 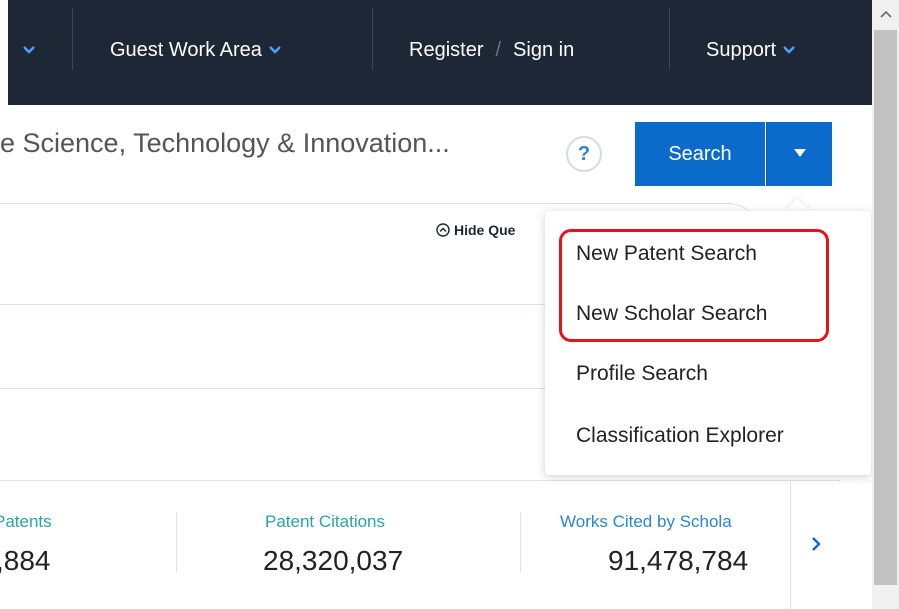 What do you see at coordinates (26, 522) in the screenshot?
I see `stat-label-patents: Patents` at bounding box center [26, 522].